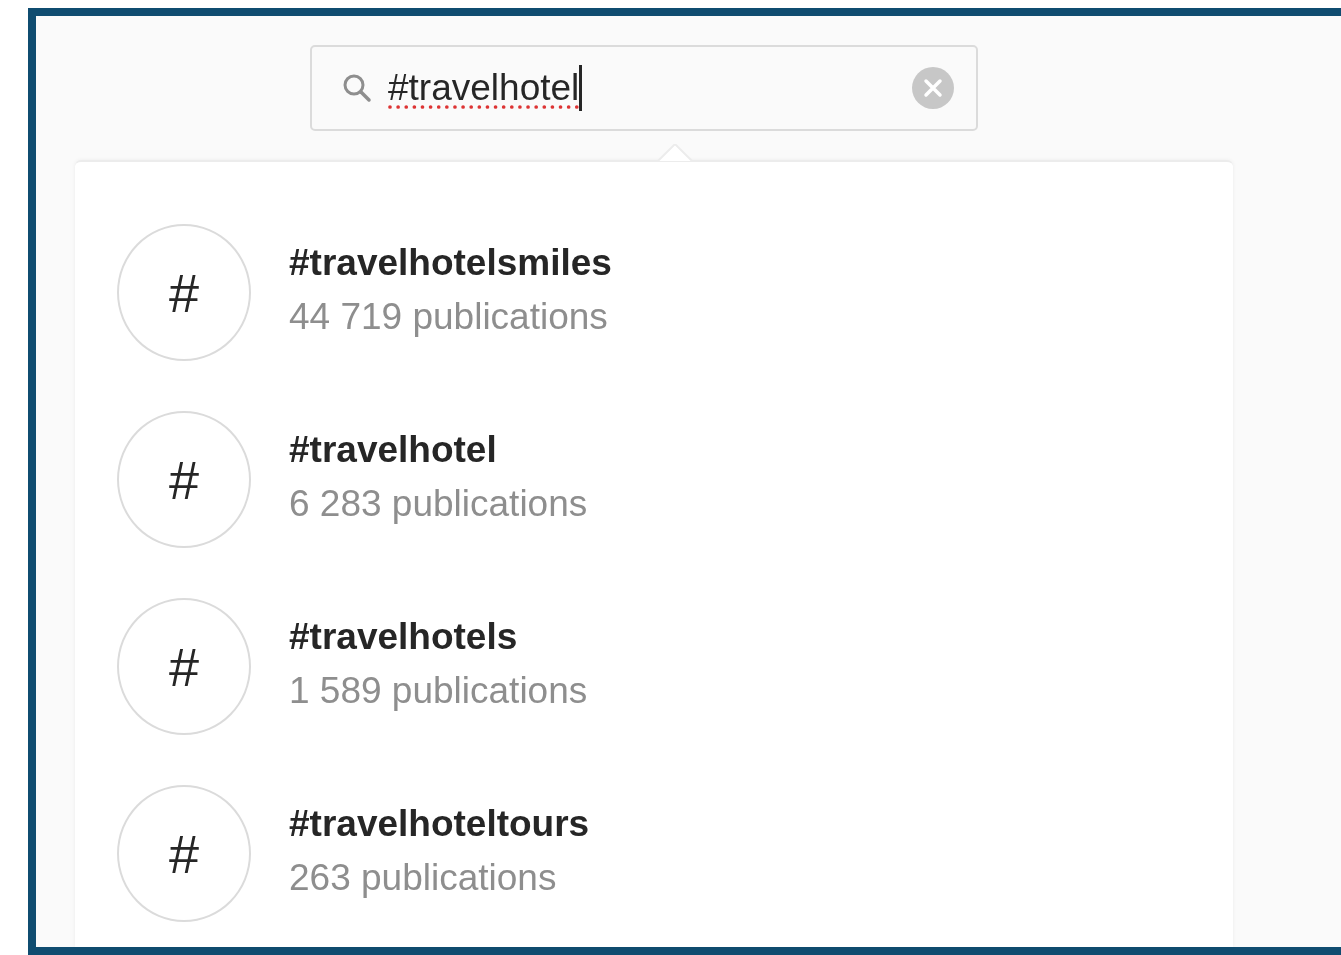  I want to click on hashtag-result: #travelhotel, so click(438, 449).